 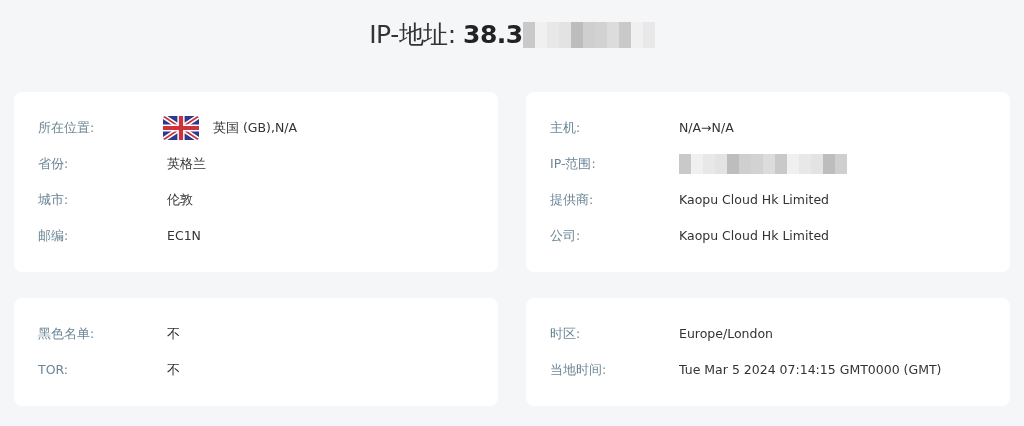 I want to click on field-value: 英格兰, so click(x=186, y=163).